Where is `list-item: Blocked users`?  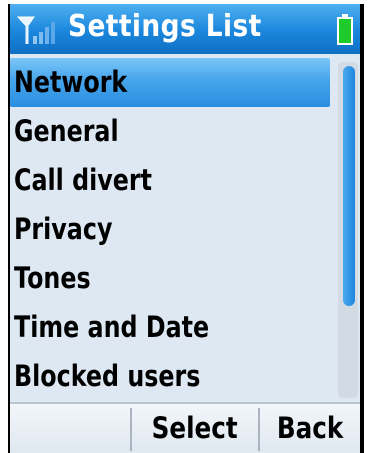 list-item: Blocked users is located at coordinates (173, 376).